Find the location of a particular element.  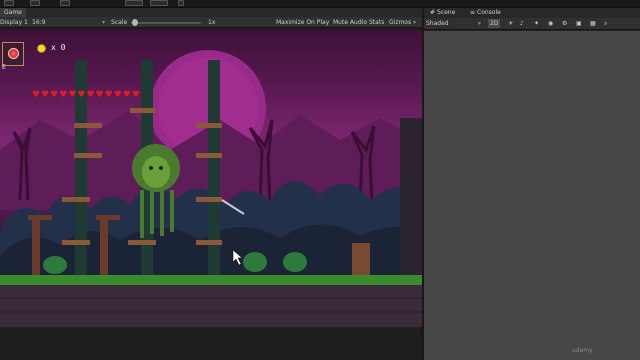

scale-value: 1x is located at coordinates (212, 22).